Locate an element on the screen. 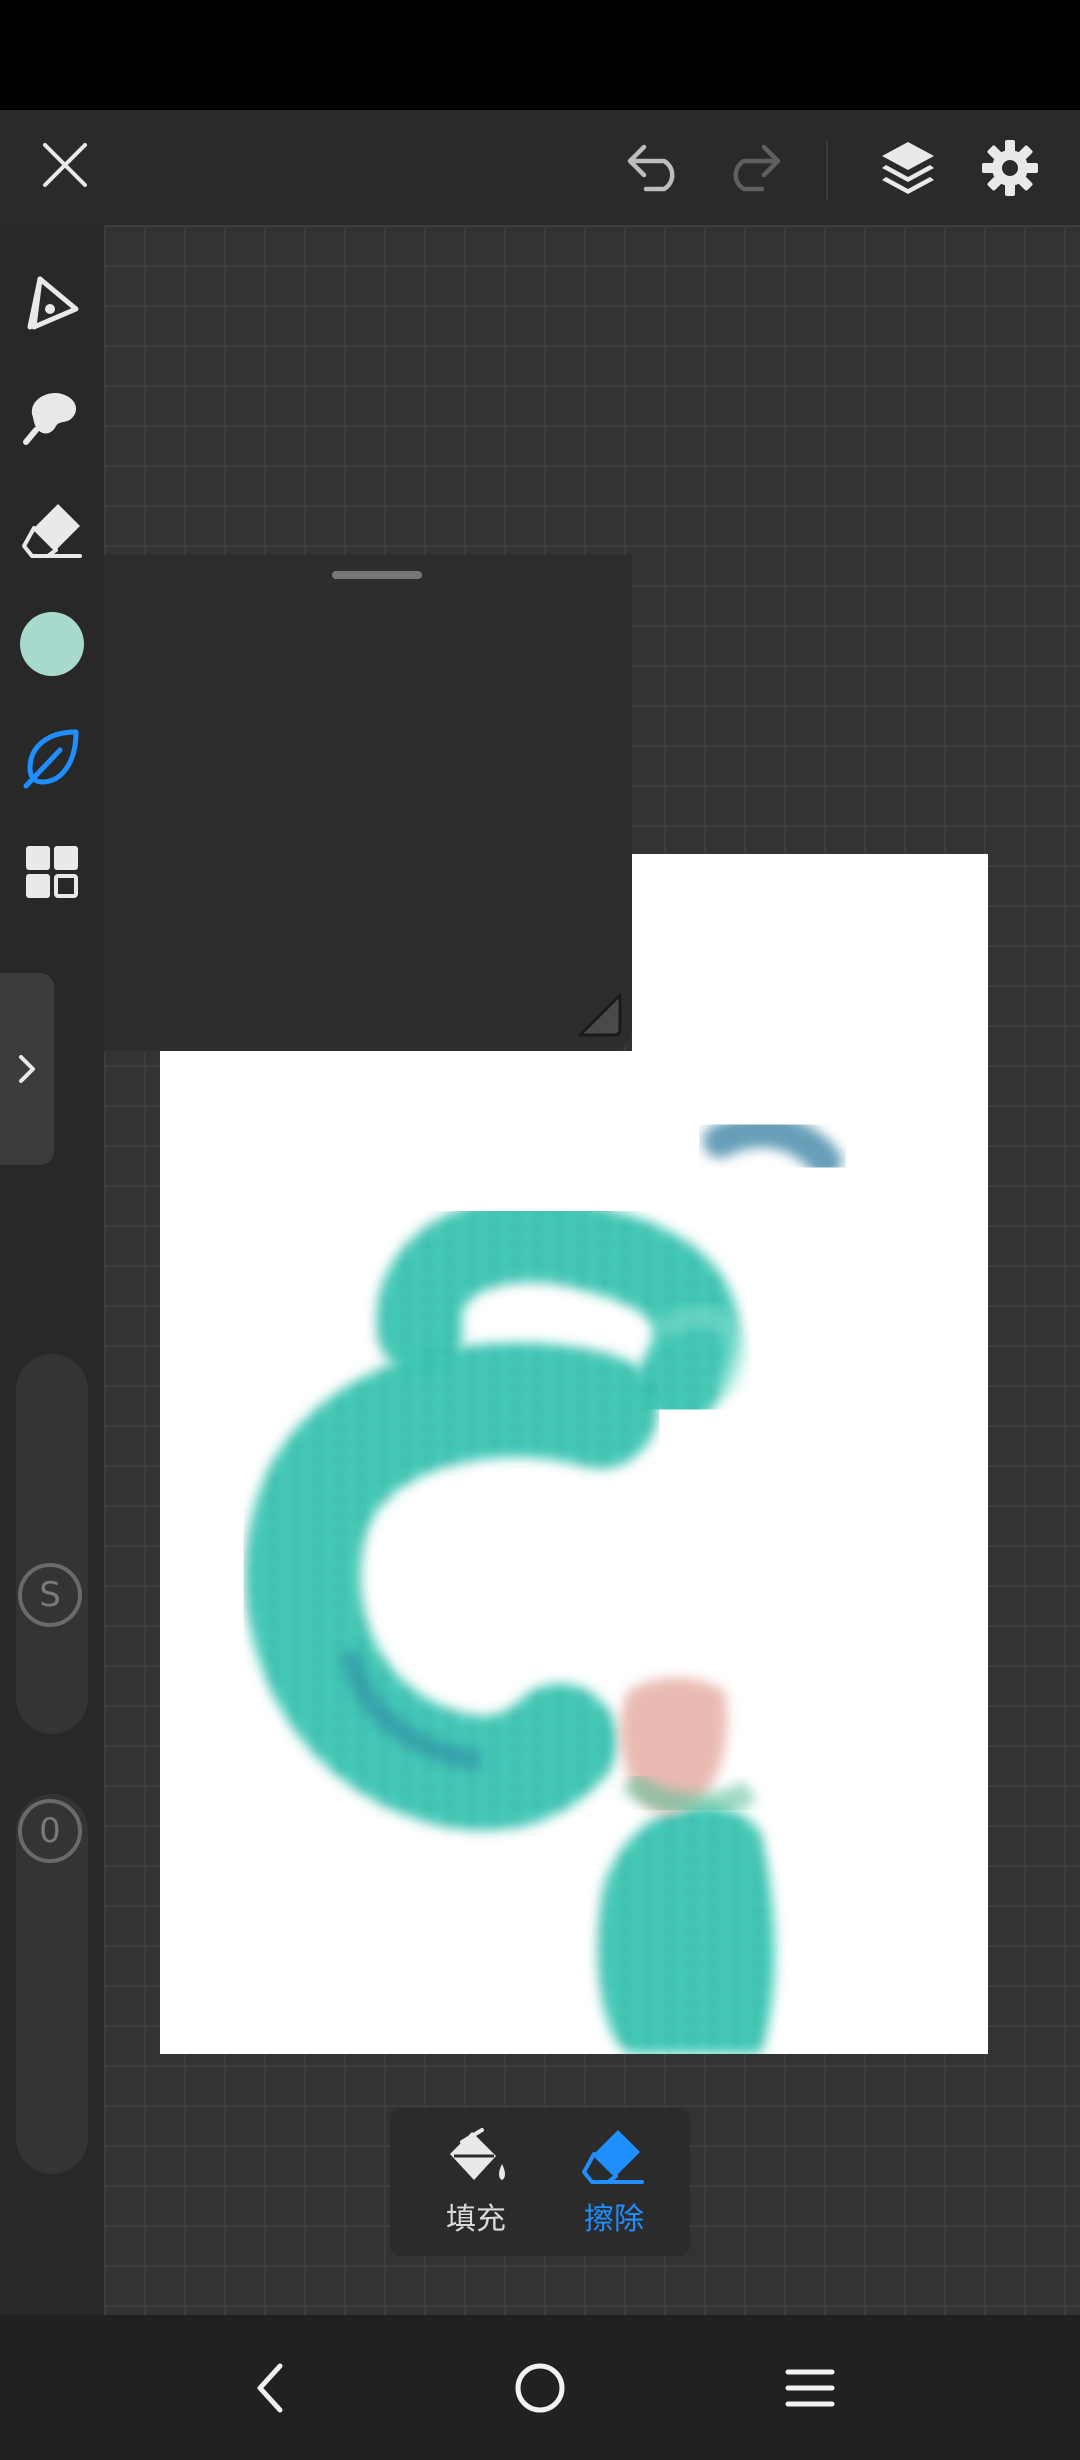 The height and width of the screenshot is (2460, 1080). artboard-top-right is located at coordinates (810, 954).